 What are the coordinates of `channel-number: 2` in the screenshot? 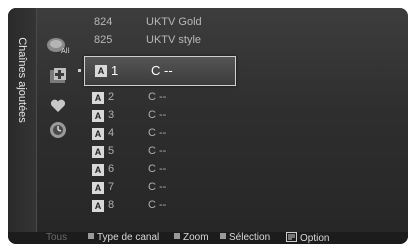 It's located at (111, 97).